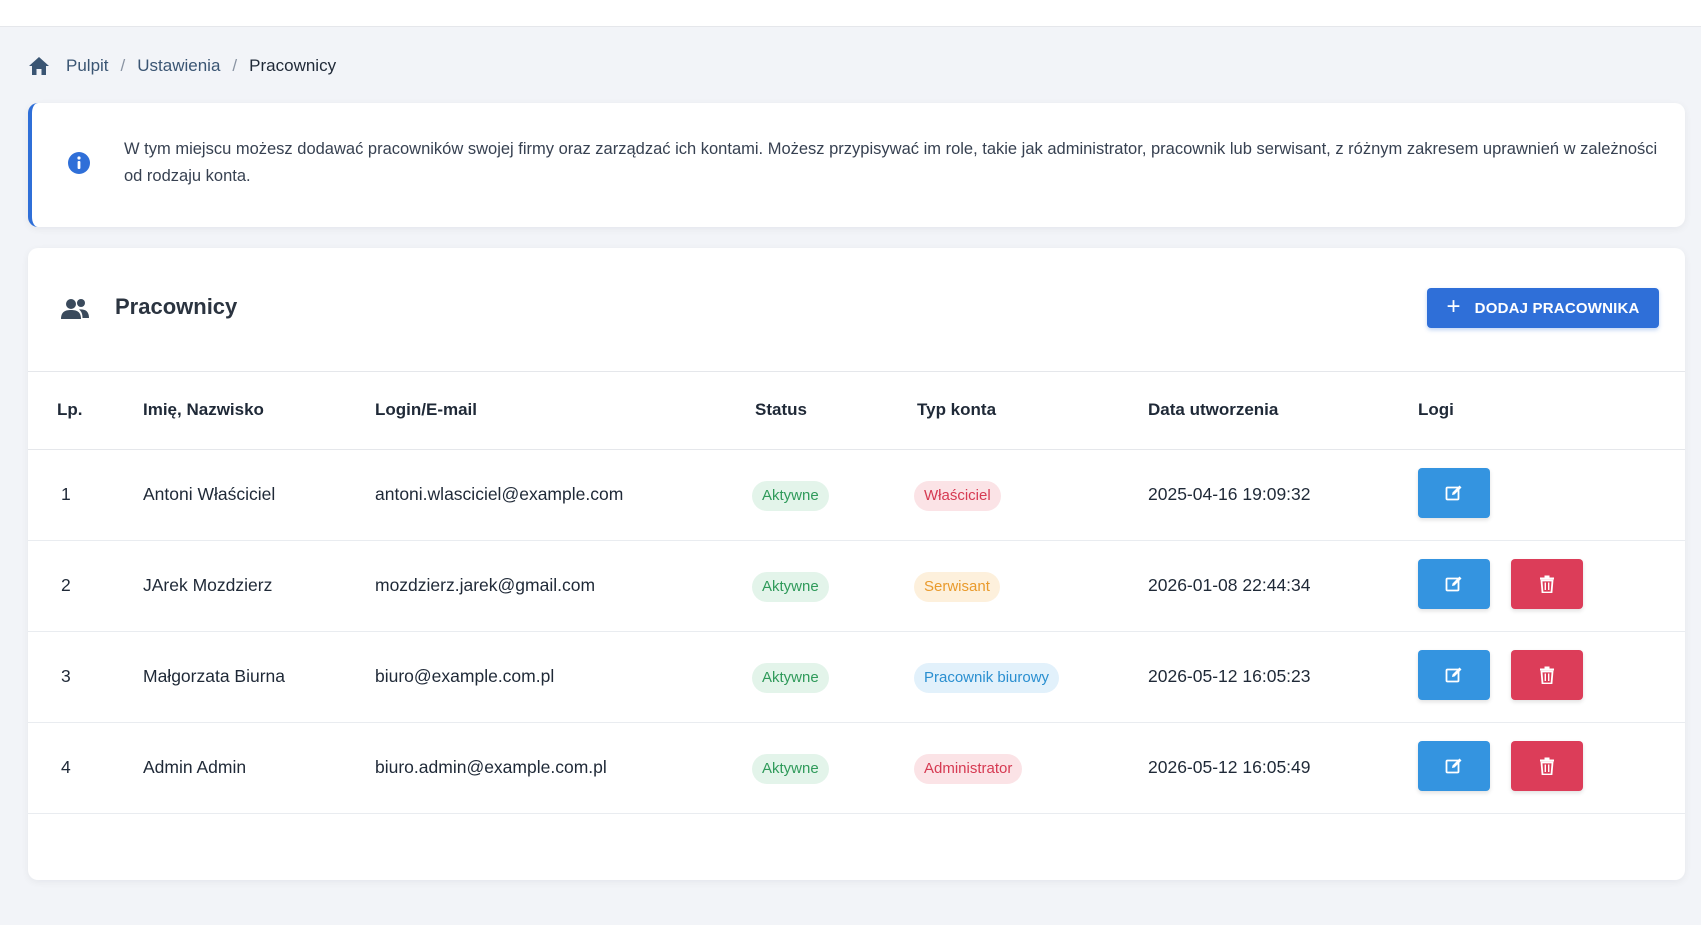 The height and width of the screenshot is (925, 1701). I want to click on row-name: Małgorzata Biurna, so click(214, 676).